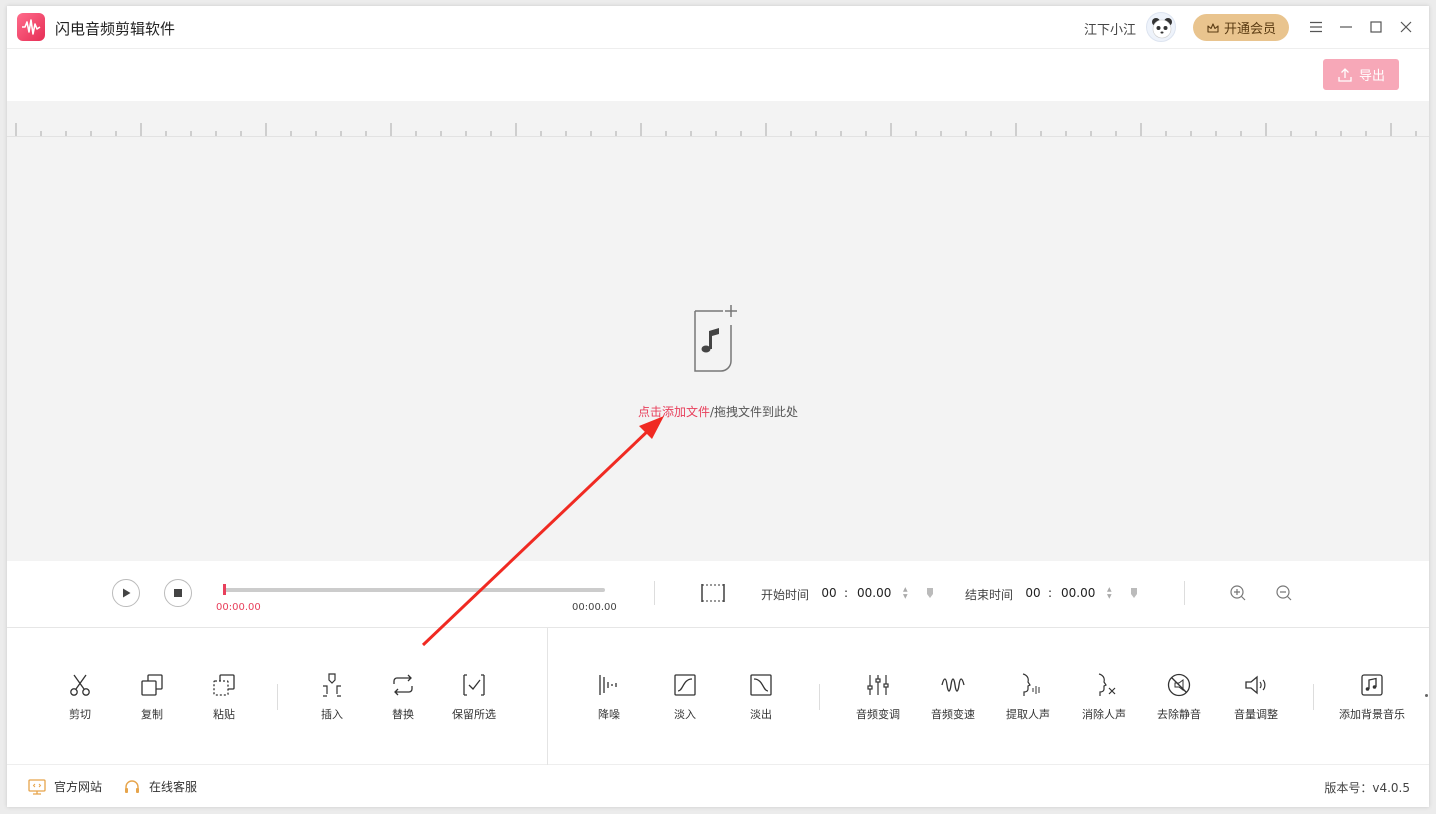 Image resolution: width=1436 pixels, height=814 pixels. I want to click on vip-label: 开通会员, so click(1249, 29).